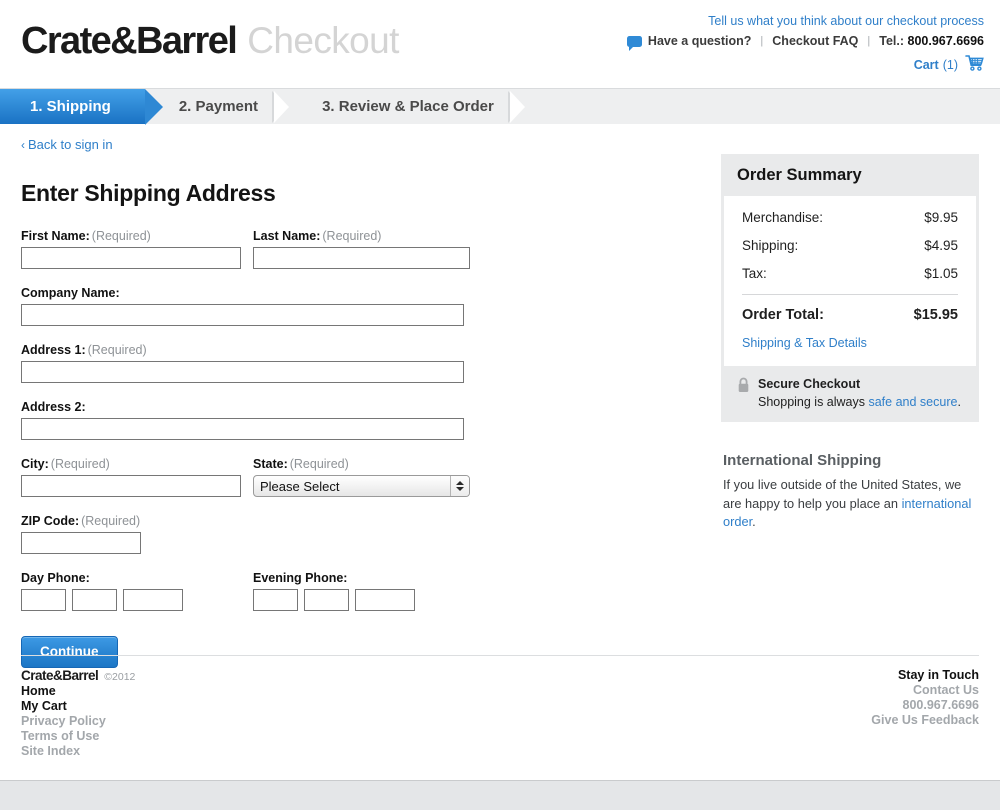  Describe the element at coordinates (926, 65) in the screenshot. I see `cart-link: Cart` at that location.